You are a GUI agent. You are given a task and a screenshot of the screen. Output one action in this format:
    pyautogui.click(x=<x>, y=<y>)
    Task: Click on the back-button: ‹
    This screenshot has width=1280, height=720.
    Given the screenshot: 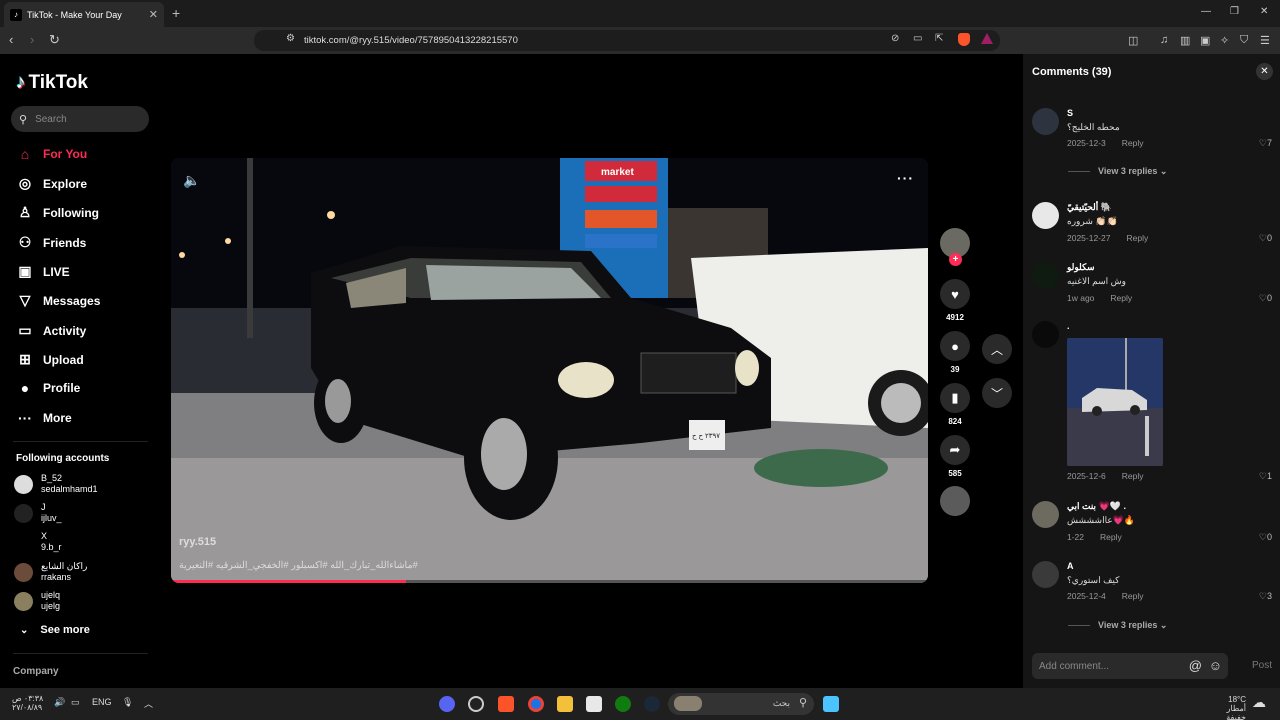 What is the action you would take?
    pyautogui.click(x=11, y=39)
    